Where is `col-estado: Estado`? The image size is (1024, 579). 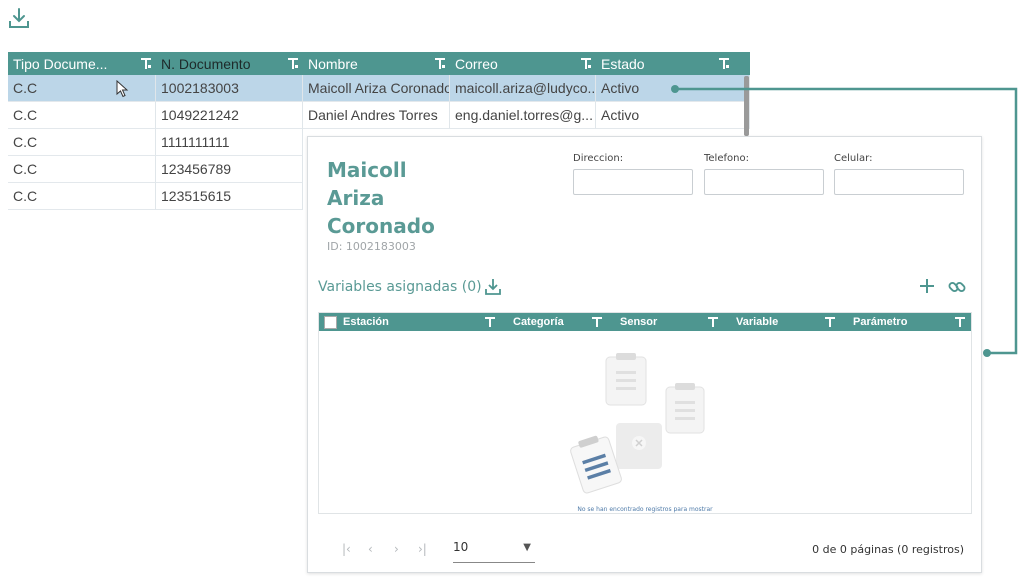
col-estado: Estado is located at coordinates (673, 63).